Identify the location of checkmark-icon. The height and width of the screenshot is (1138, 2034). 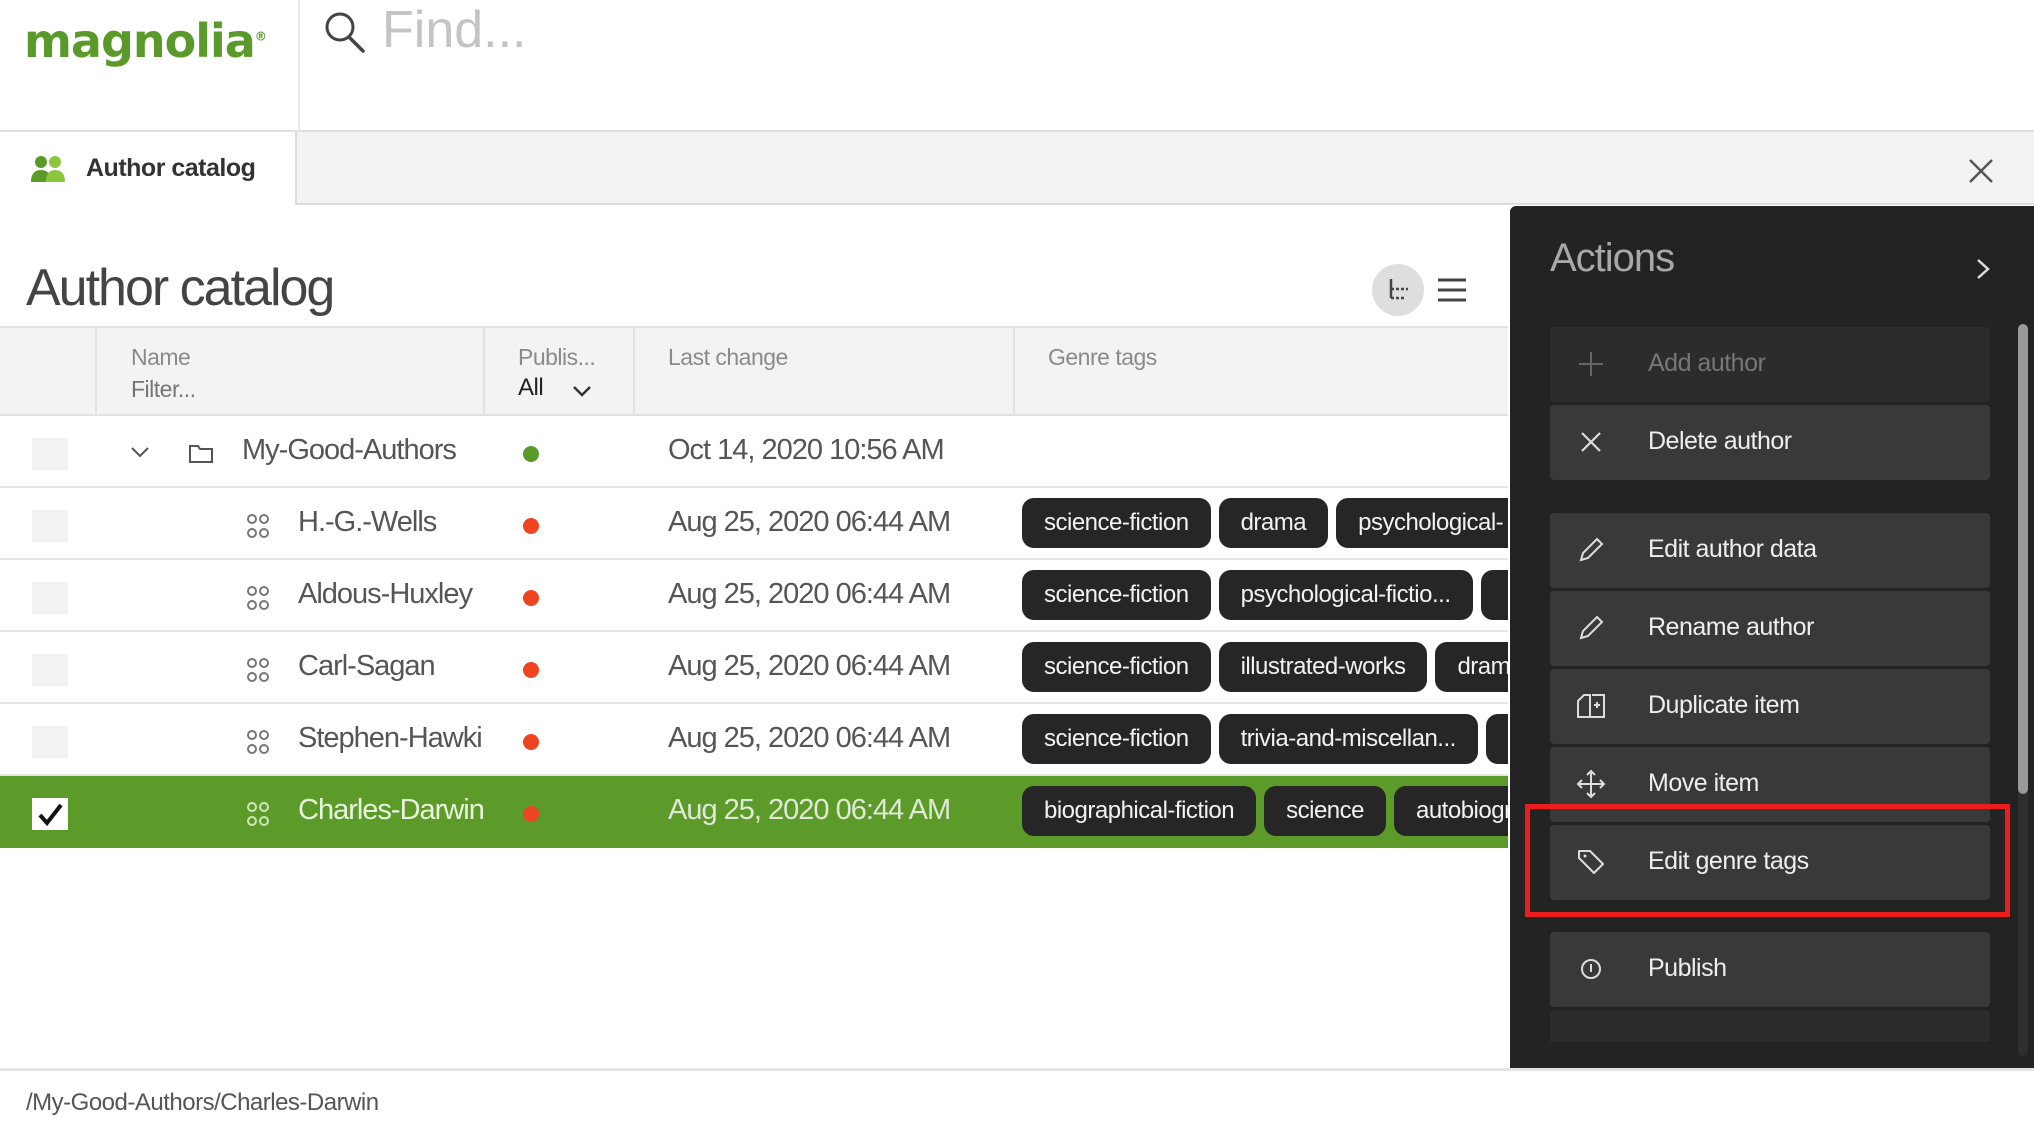
(50, 815).